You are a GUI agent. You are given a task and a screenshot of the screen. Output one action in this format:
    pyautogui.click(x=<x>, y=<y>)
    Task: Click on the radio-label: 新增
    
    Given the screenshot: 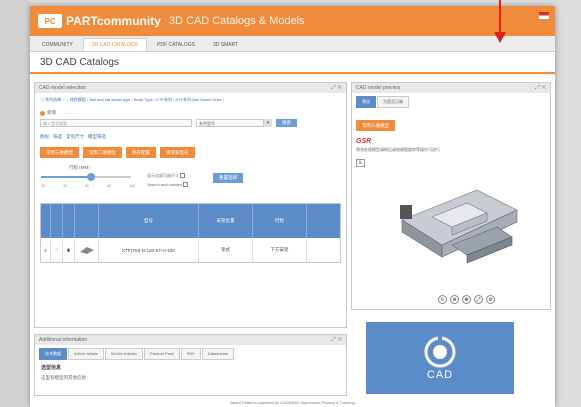 What is the action you would take?
    pyautogui.click(x=51, y=112)
    